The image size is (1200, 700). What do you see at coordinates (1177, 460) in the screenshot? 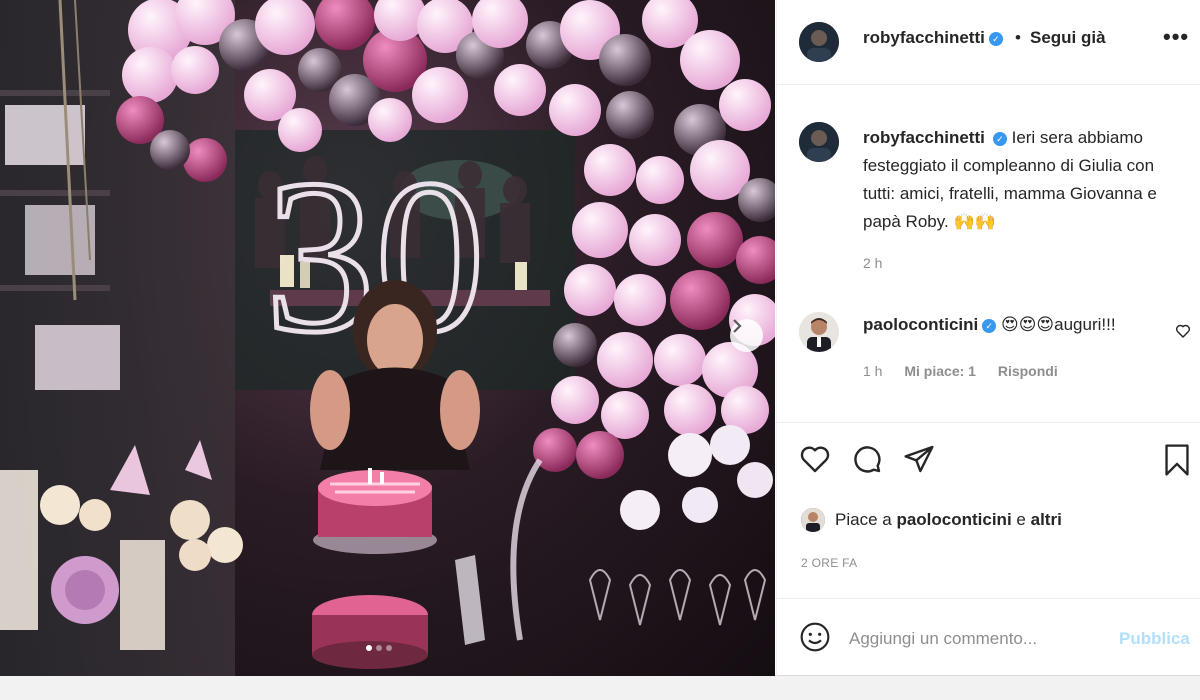
I see `save-bookmark-icon` at bounding box center [1177, 460].